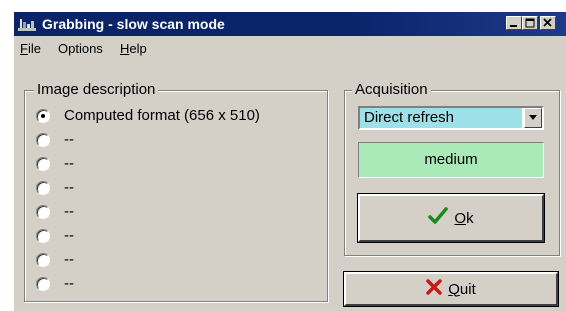 This screenshot has height=311, width=566. I want to click on window-title: Grabbing - slow scan mode, so click(133, 24).